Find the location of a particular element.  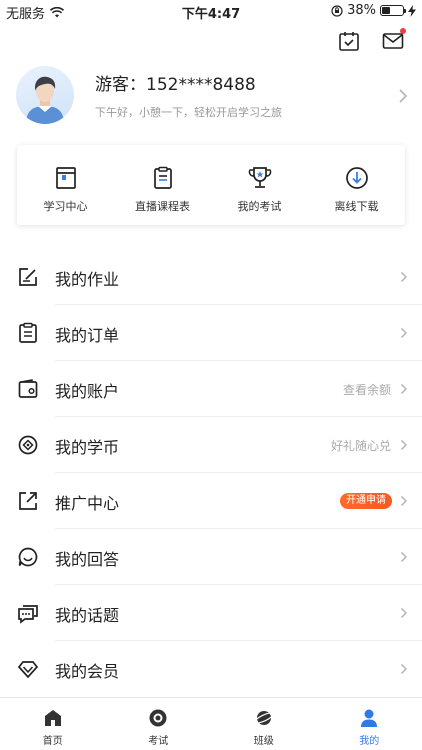

menu-item-topics: 我的话题 is located at coordinates (211, 613).